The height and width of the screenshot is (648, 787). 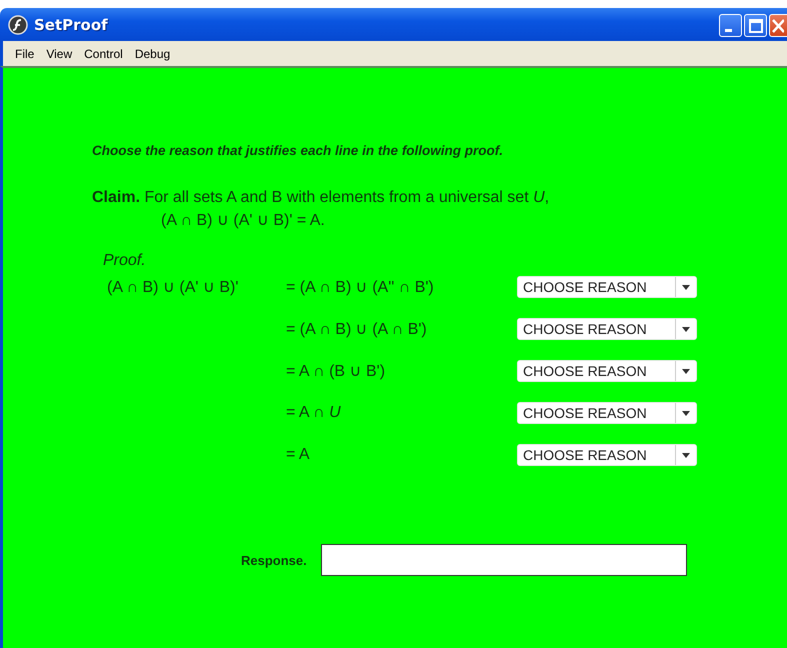 What do you see at coordinates (356, 329) in the screenshot?
I see `proof-step: = (A ∩ B) ∪ (A ∩ B')` at bounding box center [356, 329].